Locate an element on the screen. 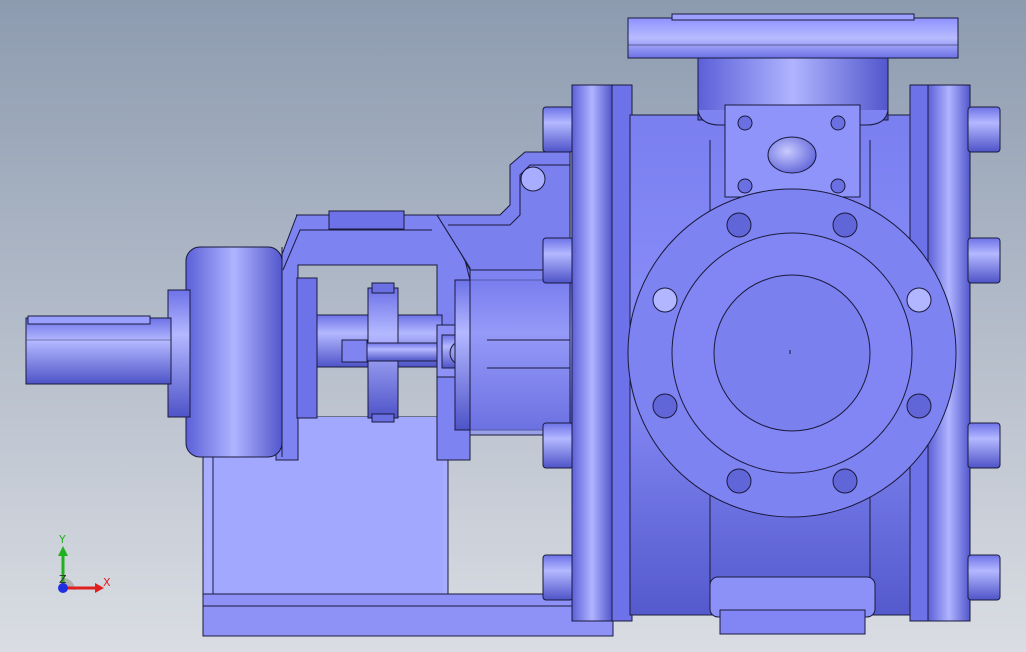  seal-housing is located at coordinates (504, 352).